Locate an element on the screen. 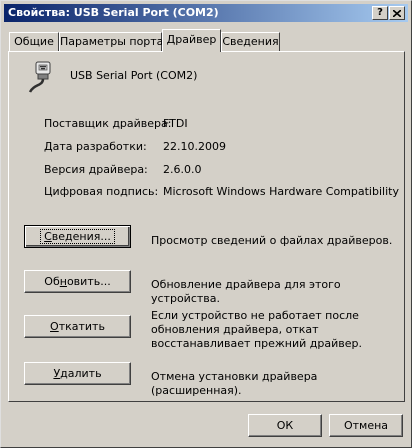  details-description: Просмотр сведений о файлах драйверов. is located at coordinates (272, 240).